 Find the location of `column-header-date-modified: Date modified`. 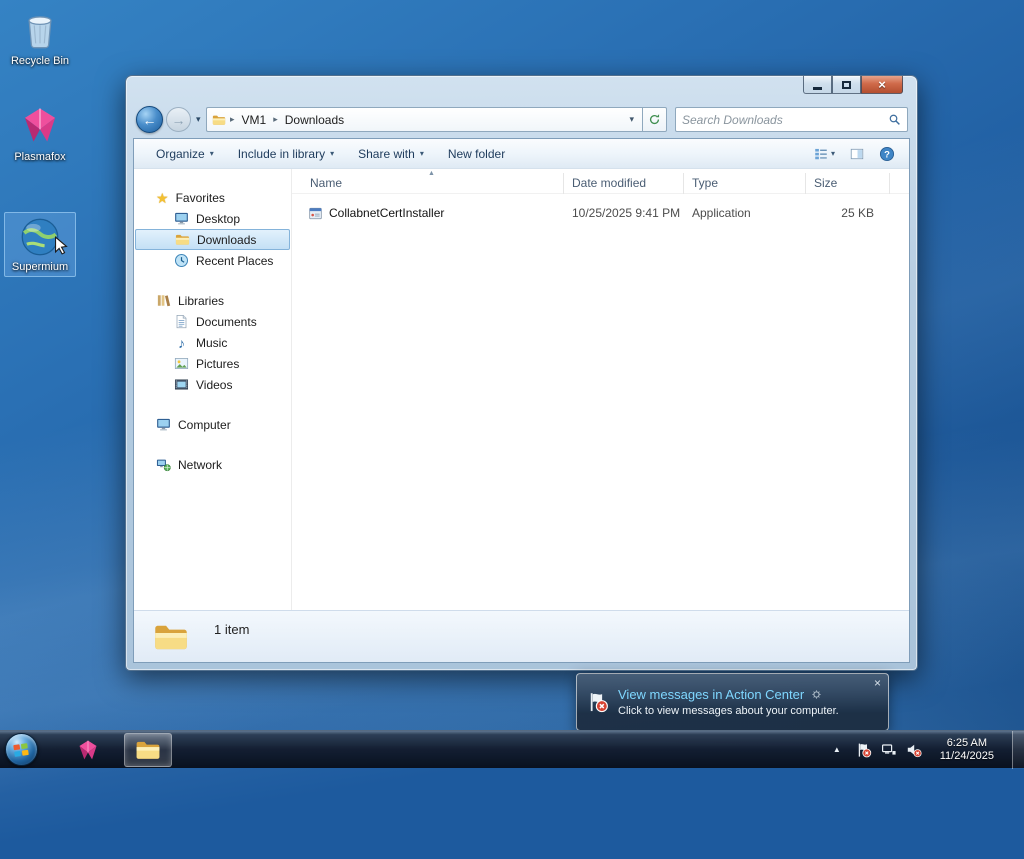

column-header-date-modified: Date modified is located at coordinates (624, 183).